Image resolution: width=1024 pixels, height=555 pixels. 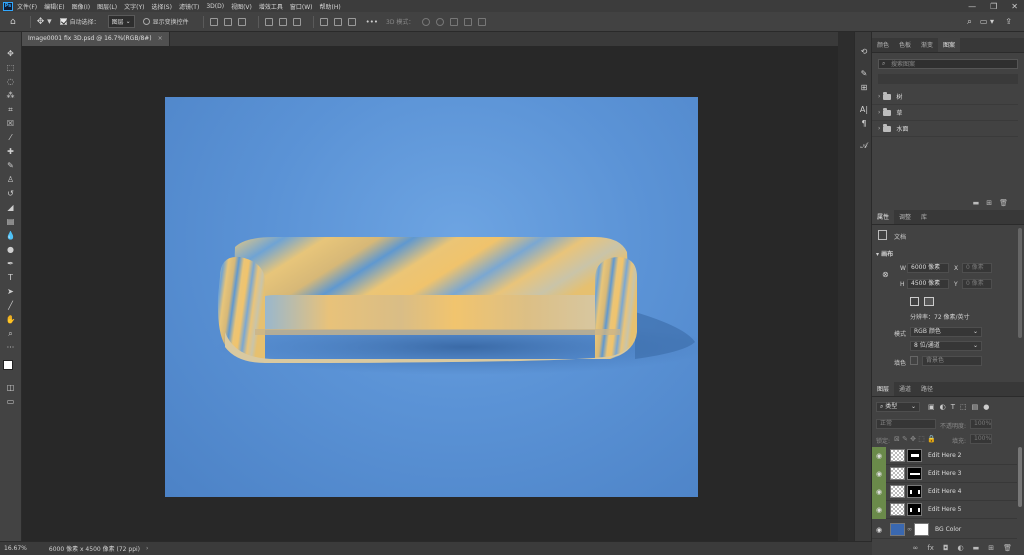 What do you see at coordinates (215, 6) in the screenshot?
I see `menu-3d: 3D(D)` at bounding box center [215, 6].